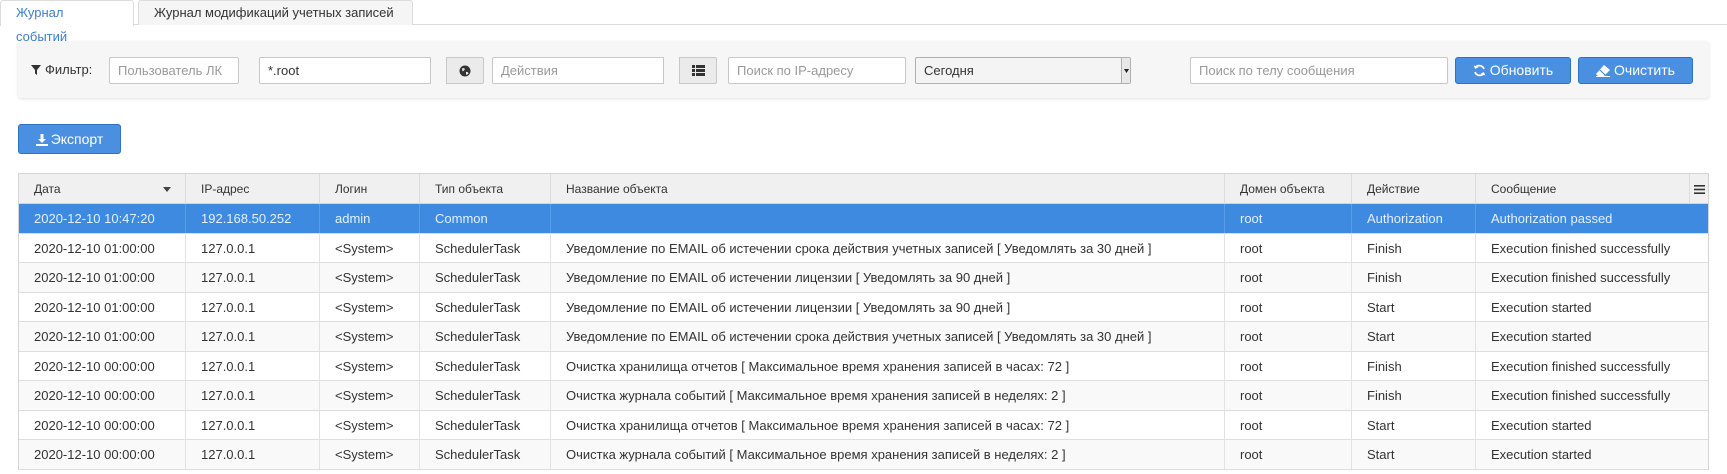  I want to click on globe-icon, so click(465, 70).